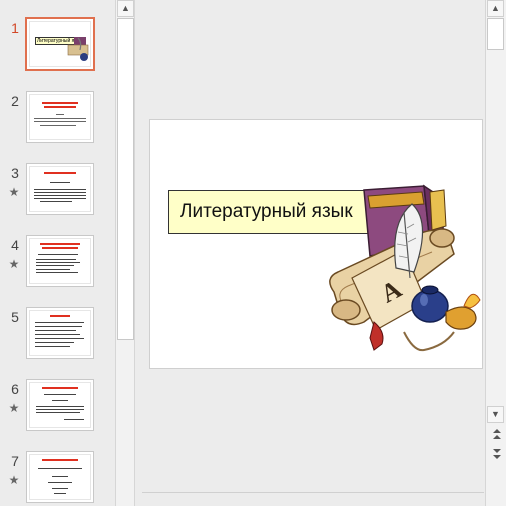  I want to click on thumbnail-slide-7: 7 ★, so click(57, 478).